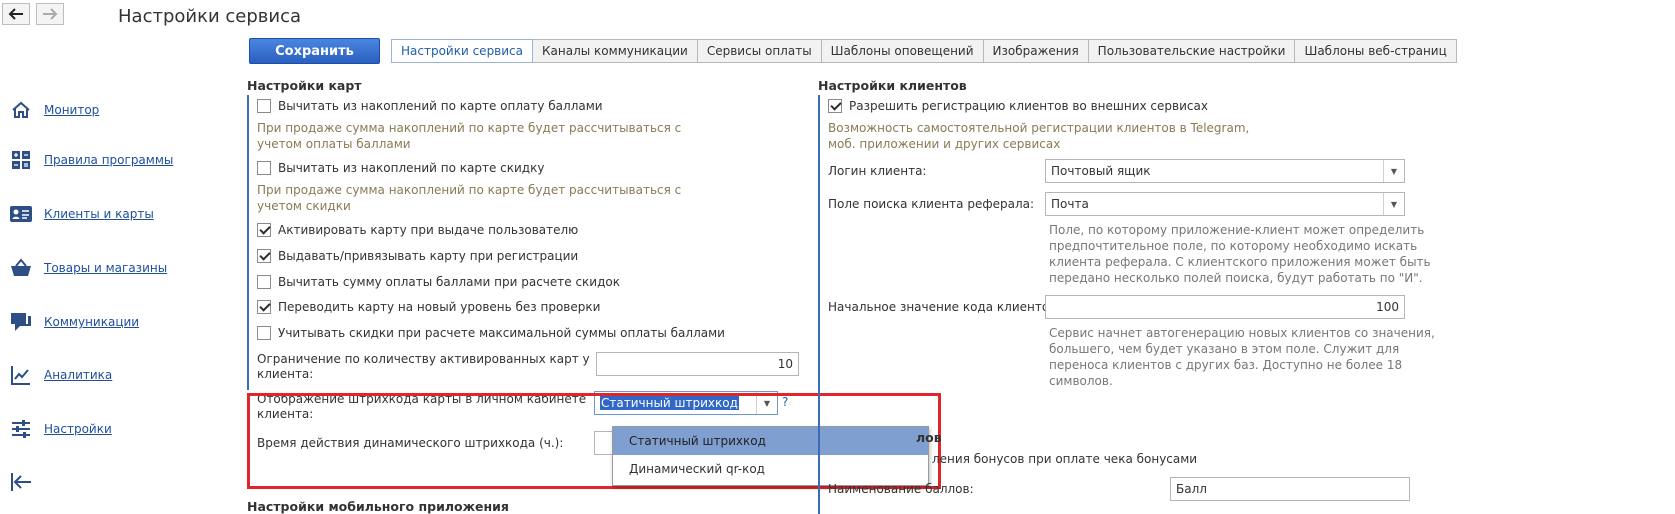  Describe the element at coordinates (929, 437) in the screenshot. I see `bonus-heading-partial: лов` at that location.